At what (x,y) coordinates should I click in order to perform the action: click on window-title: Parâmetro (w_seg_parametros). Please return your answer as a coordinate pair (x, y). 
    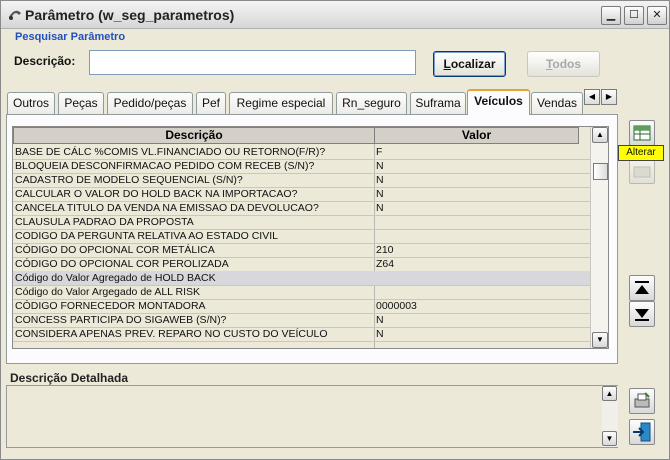
    Looking at the image, I should click on (130, 15).